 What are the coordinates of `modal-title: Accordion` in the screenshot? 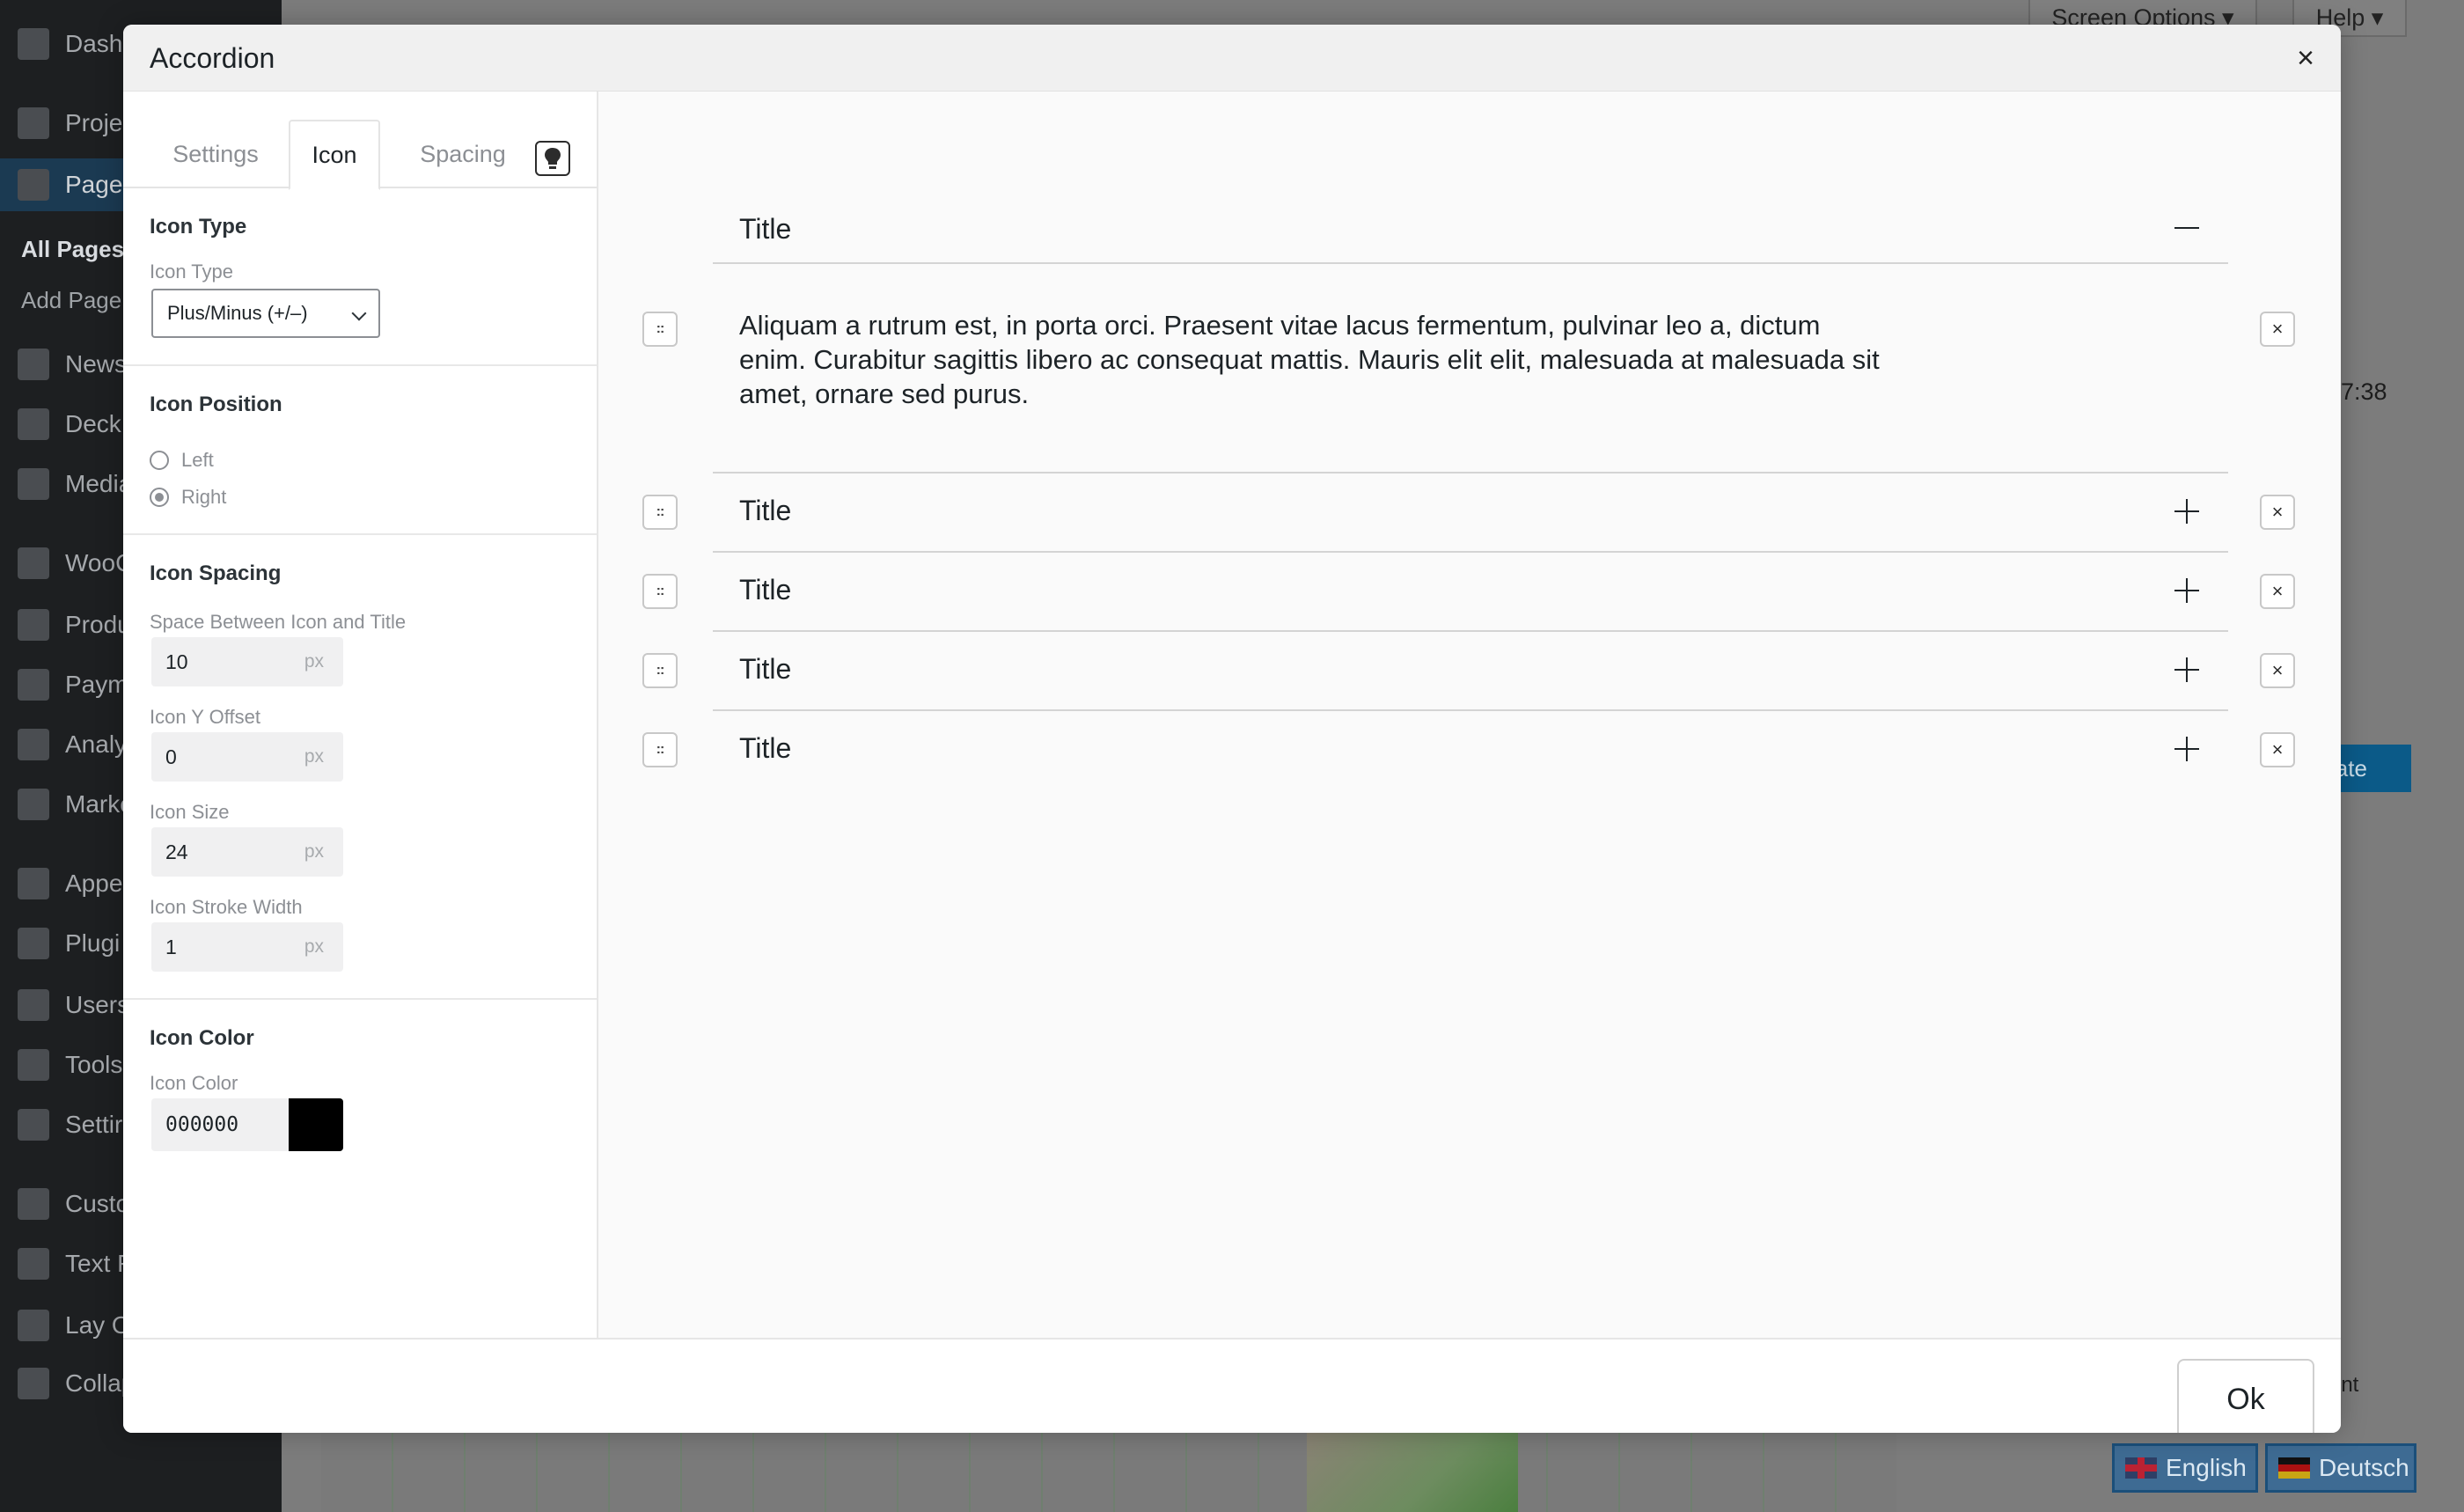 It's located at (213, 58).